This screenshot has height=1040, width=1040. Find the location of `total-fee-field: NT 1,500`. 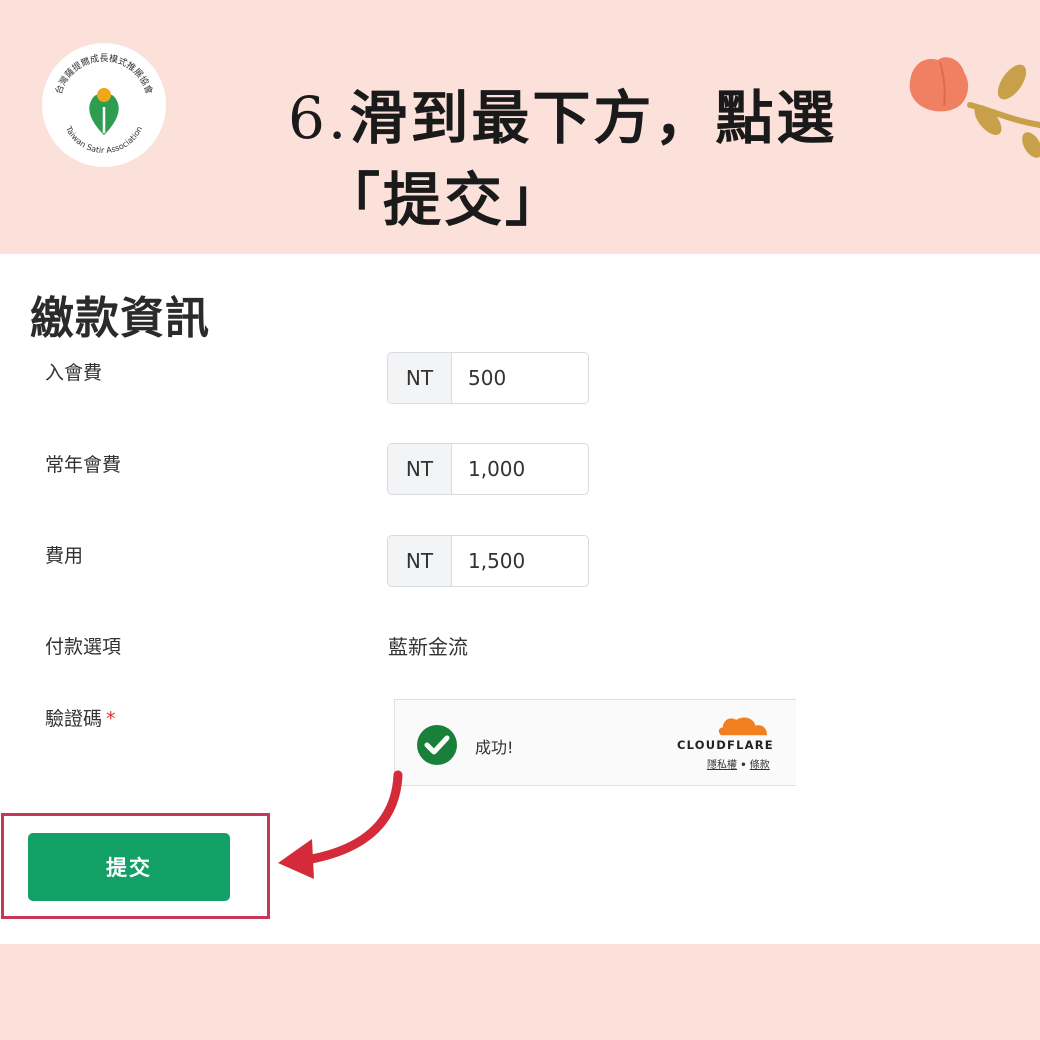

total-fee-field: NT 1,500 is located at coordinates (488, 561).